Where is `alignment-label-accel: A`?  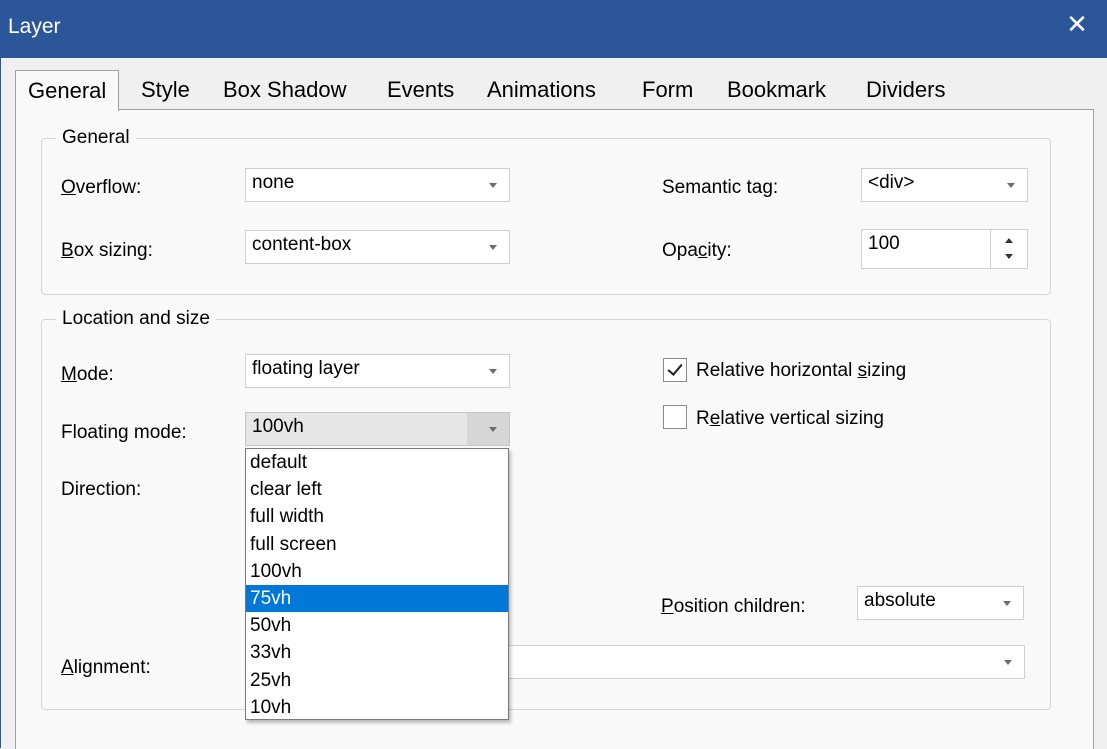 alignment-label-accel: A is located at coordinates (67, 667).